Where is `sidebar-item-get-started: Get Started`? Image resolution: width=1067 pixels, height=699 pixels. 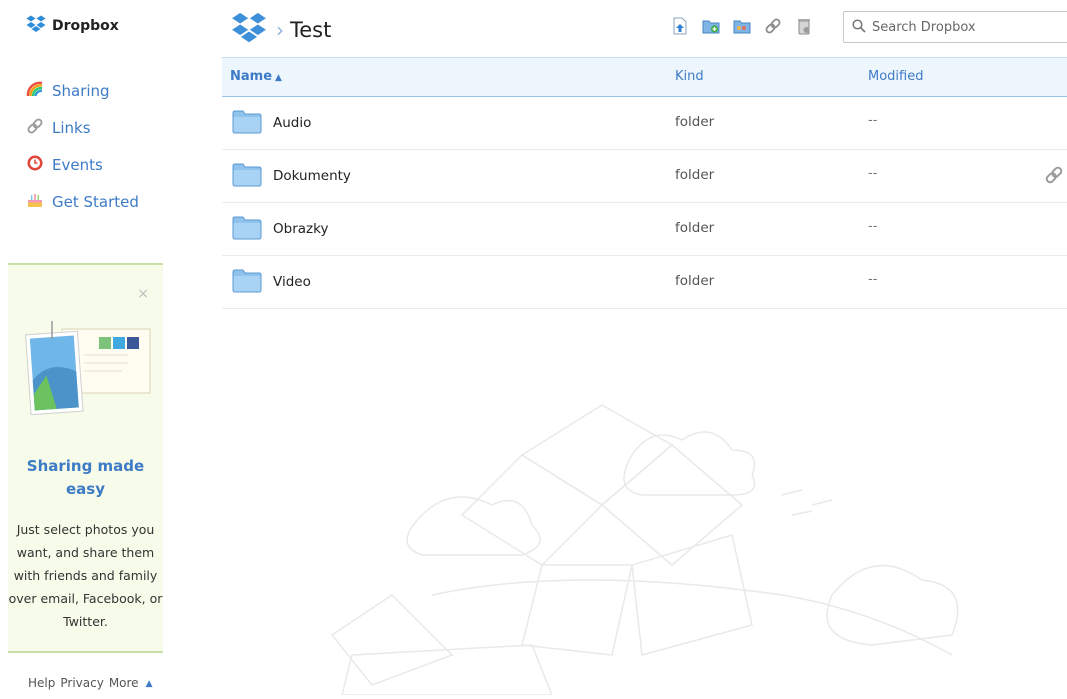
sidebar-item-get-started: Get Started is located at coordinates (82, 201).